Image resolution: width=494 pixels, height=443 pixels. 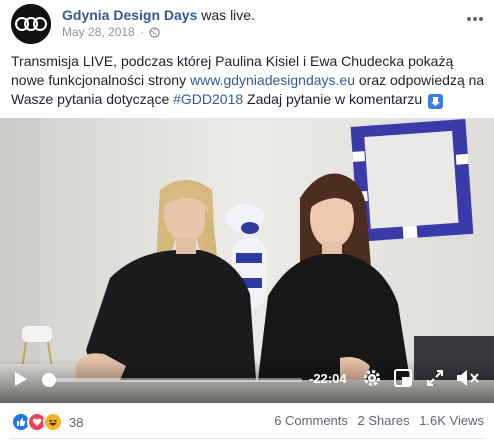 What do you see at coordinates (247, 438) in the screenshot?
I see `footer-divider` at bounding box center [247, 438].